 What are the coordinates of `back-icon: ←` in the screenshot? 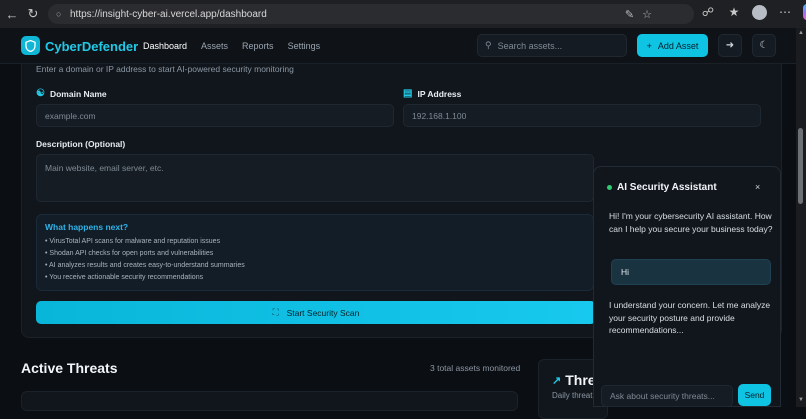 It's located at (12, 14).